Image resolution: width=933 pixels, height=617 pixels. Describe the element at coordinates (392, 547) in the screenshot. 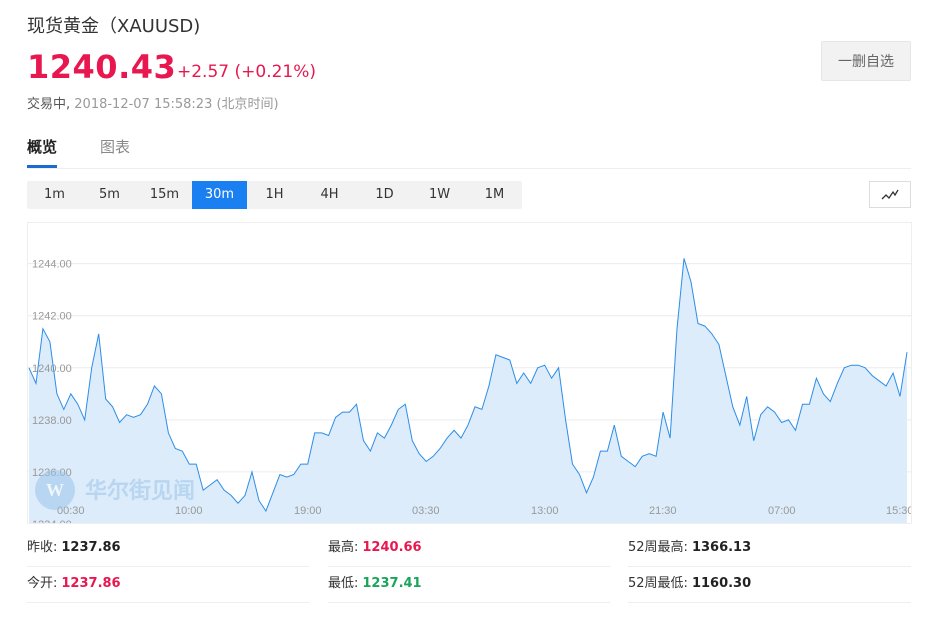

I see `stat-value: 1240.66` at that location.